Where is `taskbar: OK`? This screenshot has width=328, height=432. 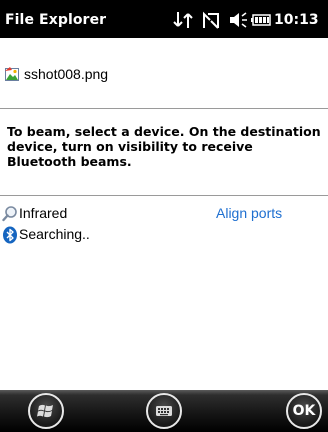 taskbar: OK is located at coordinates (164, 411).